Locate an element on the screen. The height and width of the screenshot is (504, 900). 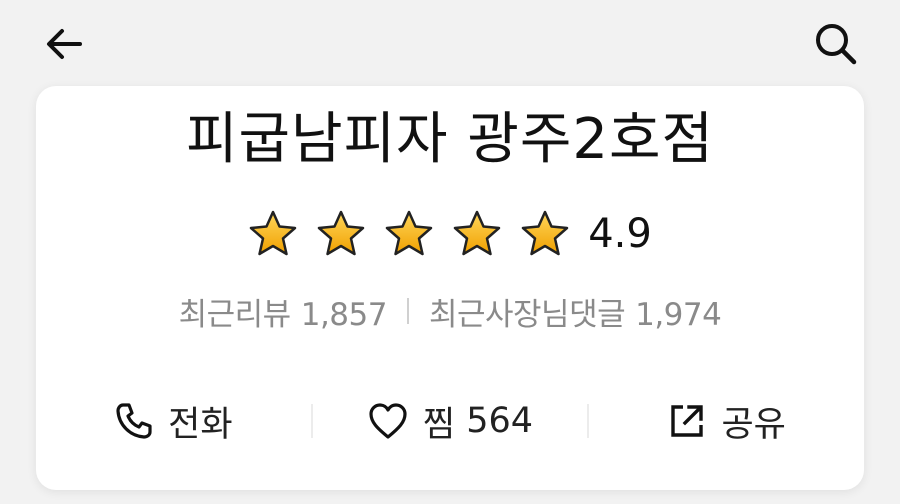
share-icon is located at coordinates (687, 421).